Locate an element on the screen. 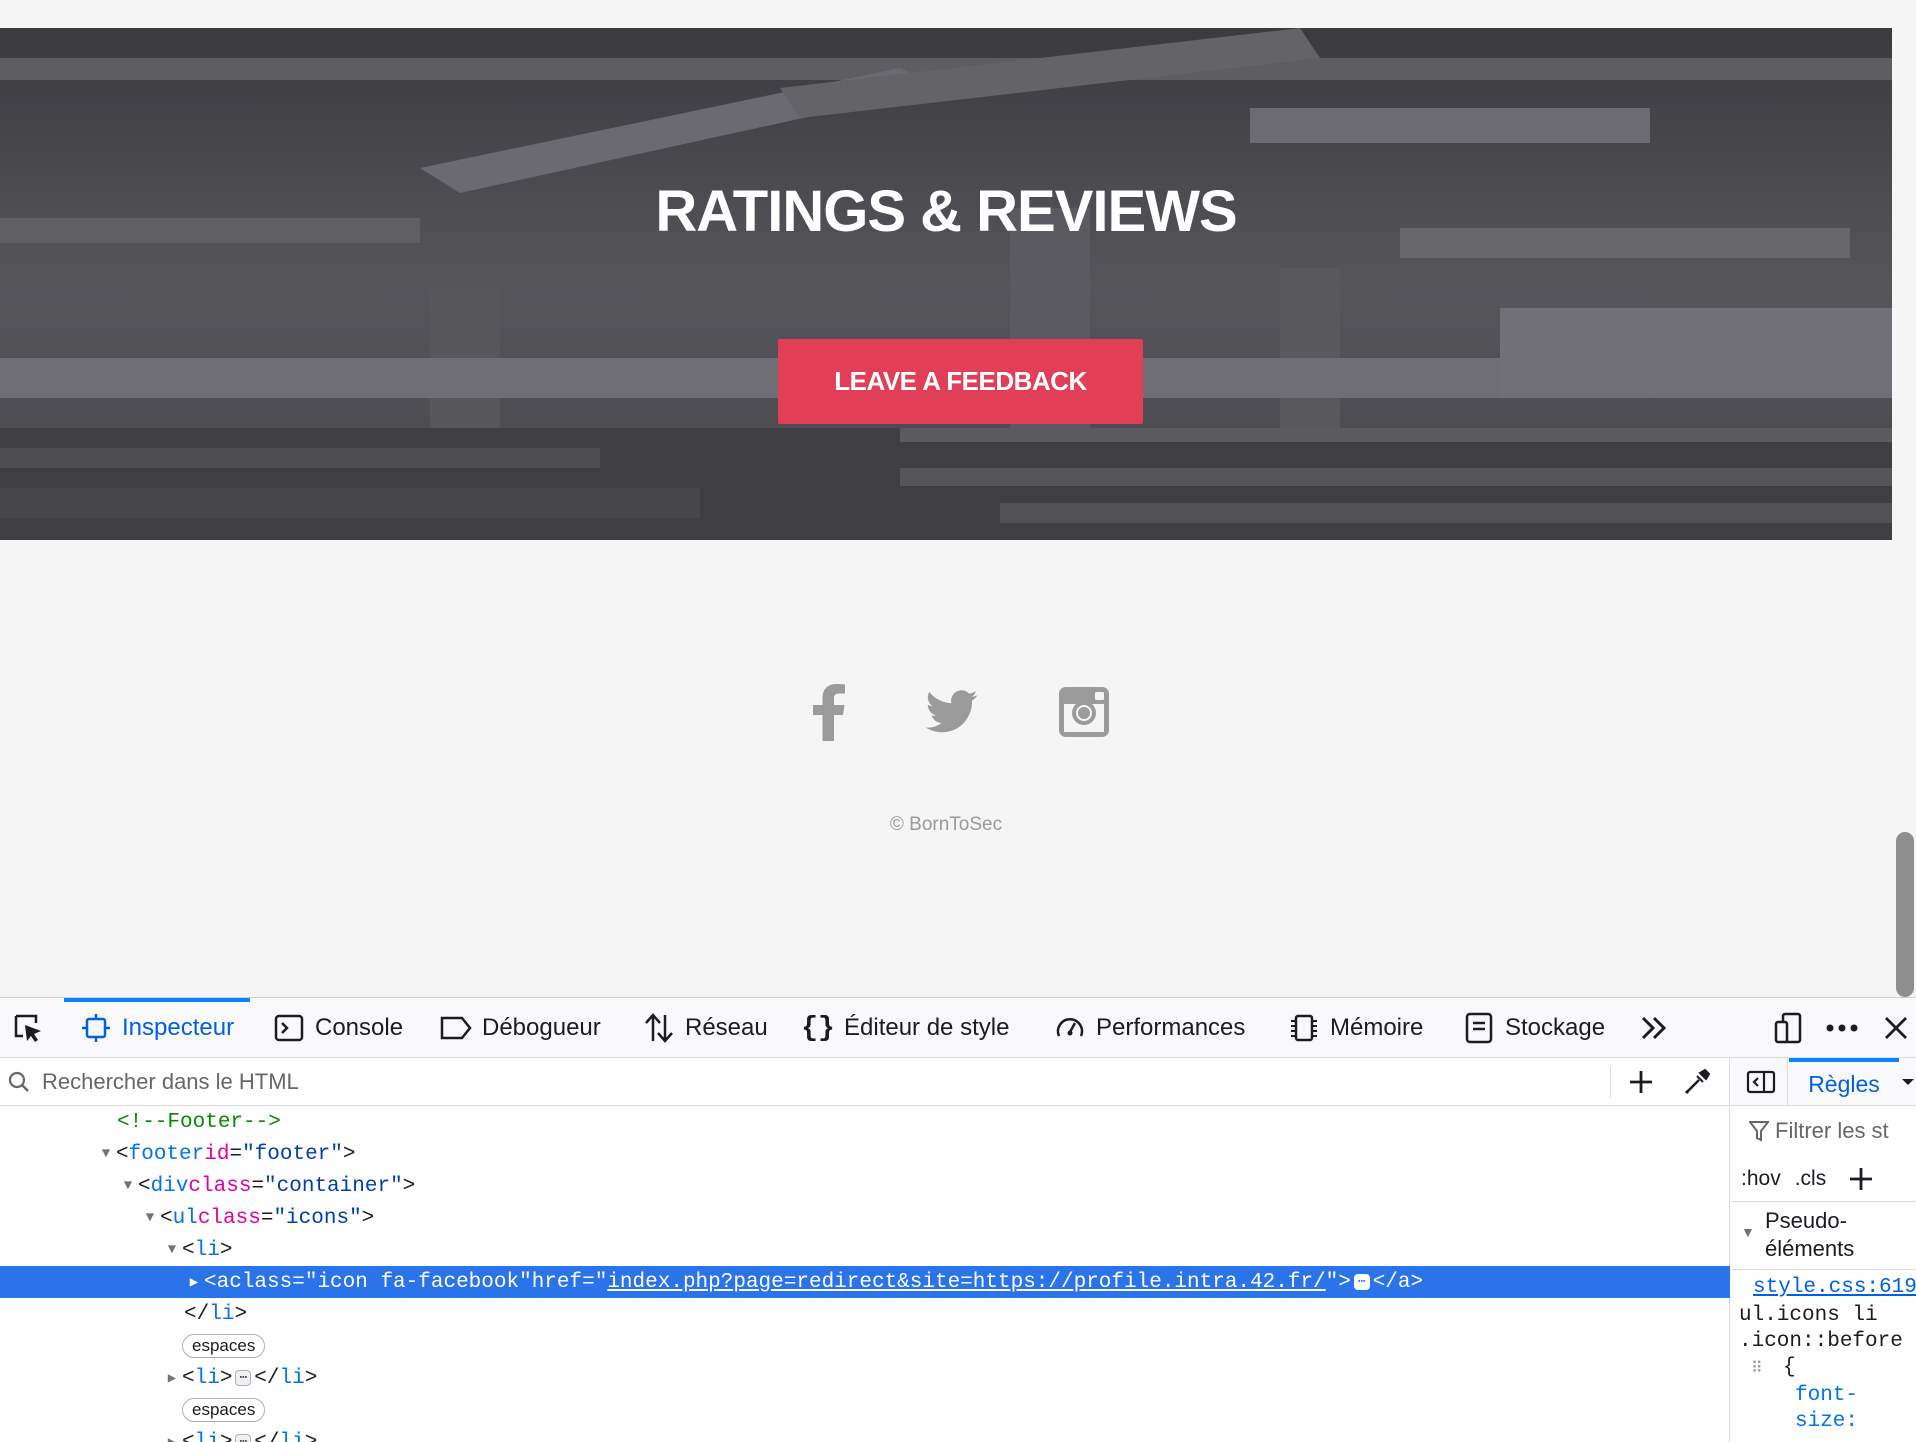 This screenshot has height=1442, width=1916. attr-name: class is located at coordinates (261, 1282).